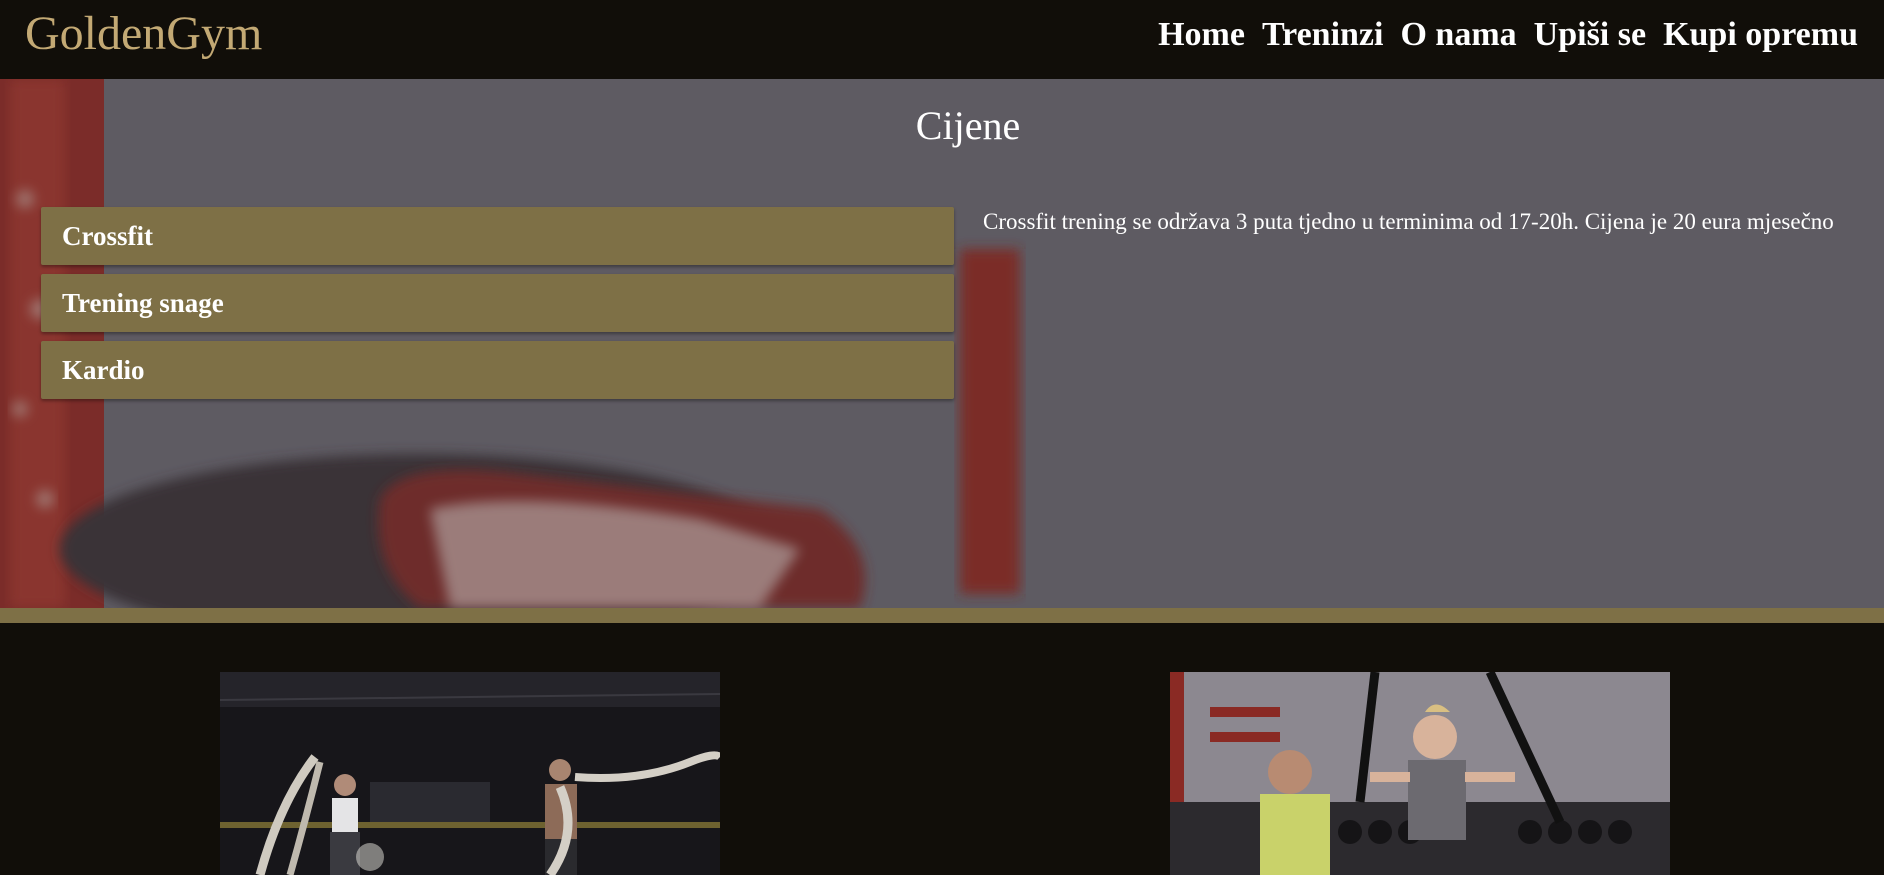 Image resolution: width=1884 pixels, height=875 pixels. I want to click on nav-o-nama: O nama, so click(1458, 35).